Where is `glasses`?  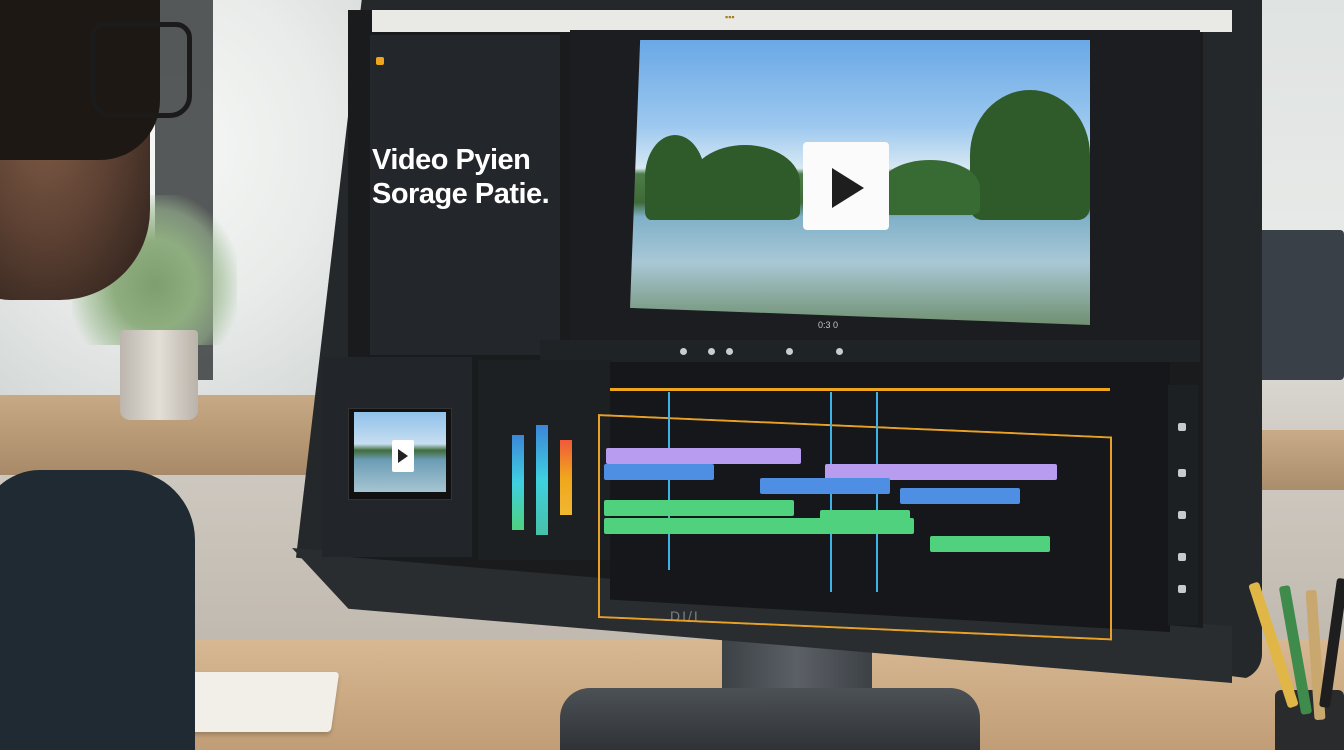
glasses is located at coordinates (141, 70).